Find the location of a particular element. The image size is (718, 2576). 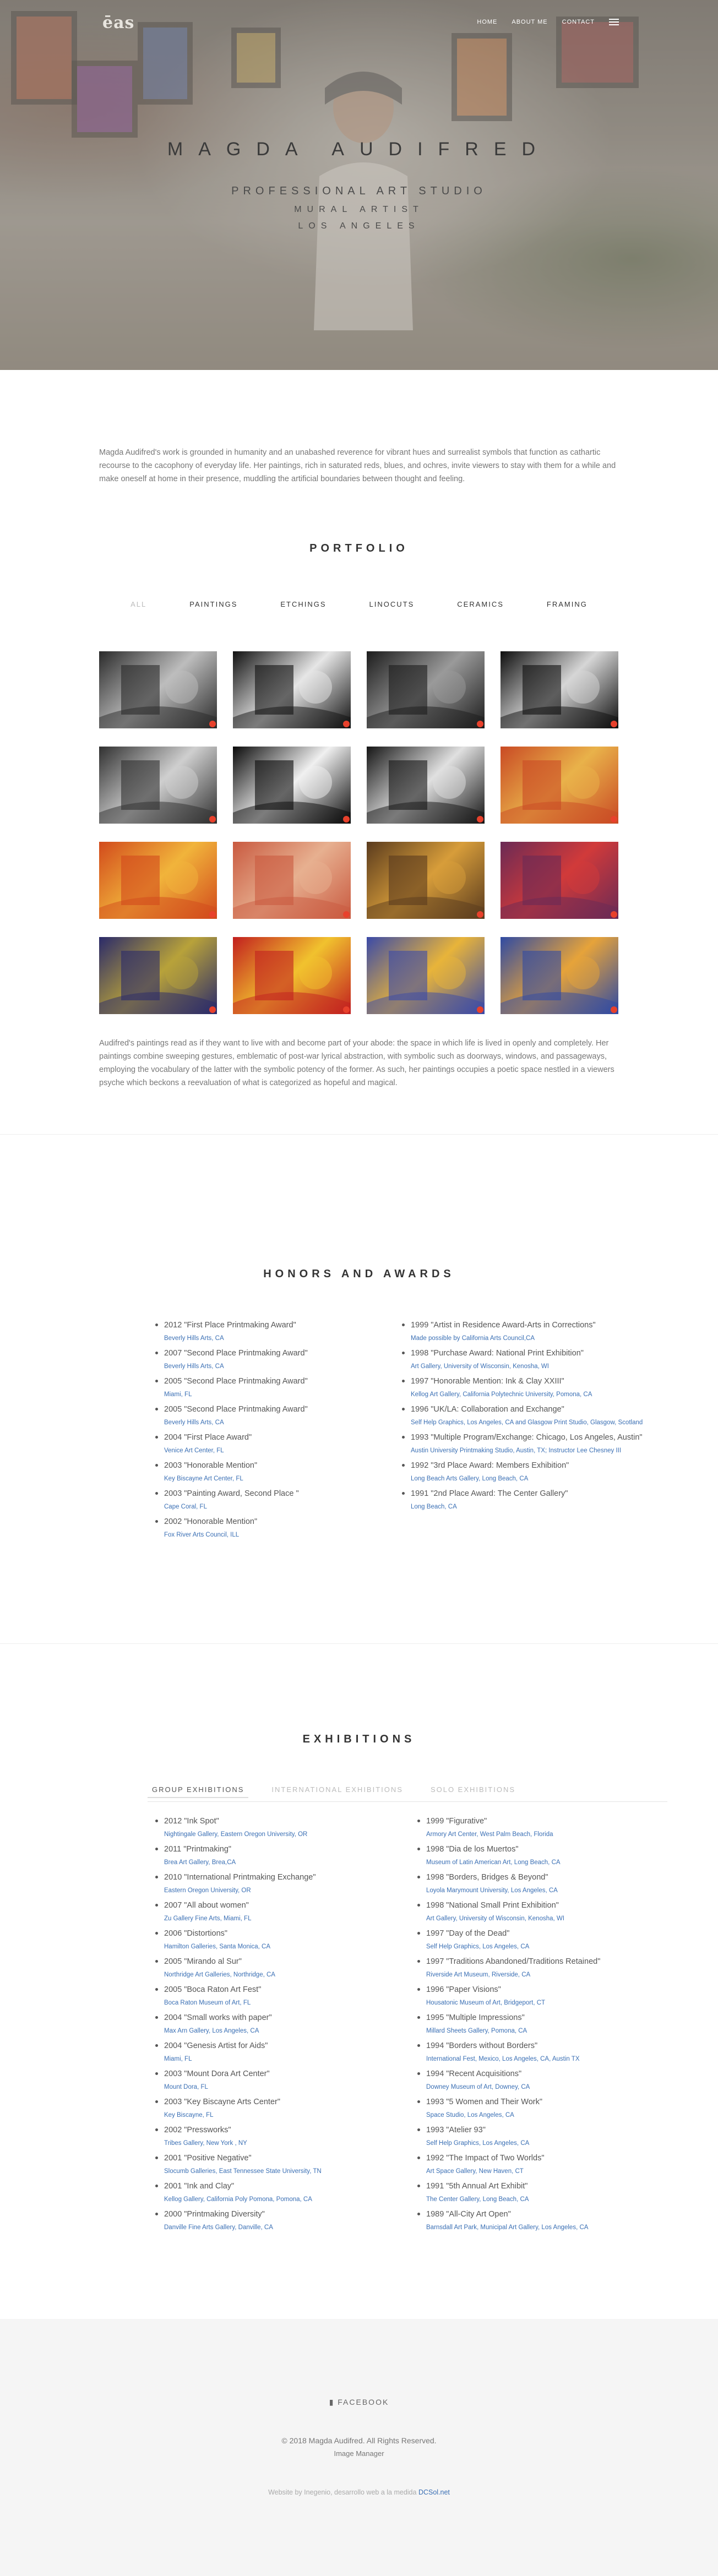

nav-contact: CONTACT is located at coordinates (578, 22).